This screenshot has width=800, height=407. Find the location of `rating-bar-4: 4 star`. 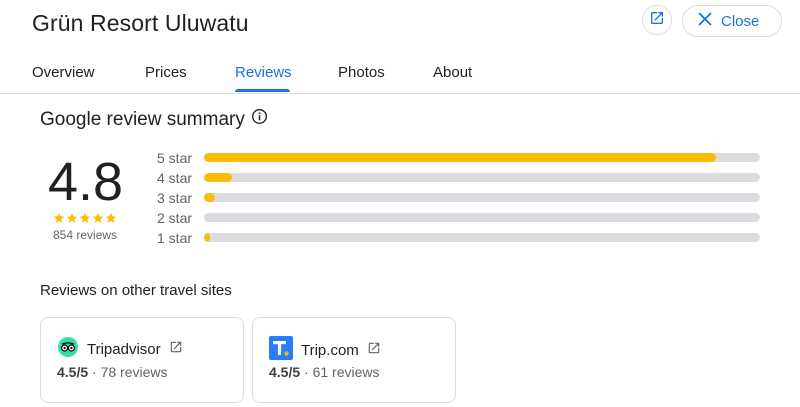

rating-bar-4: 4 star is located at coordinates (458, 180).